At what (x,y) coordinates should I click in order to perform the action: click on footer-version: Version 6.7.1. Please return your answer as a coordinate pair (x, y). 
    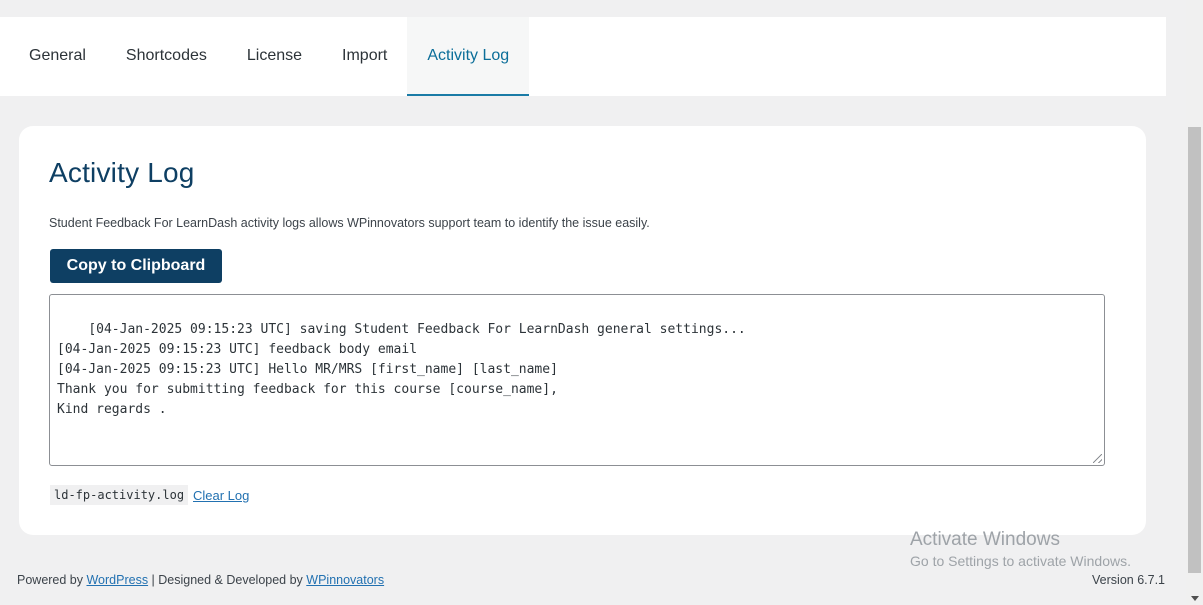
    Looking at the image, I should click on (1128, 580).